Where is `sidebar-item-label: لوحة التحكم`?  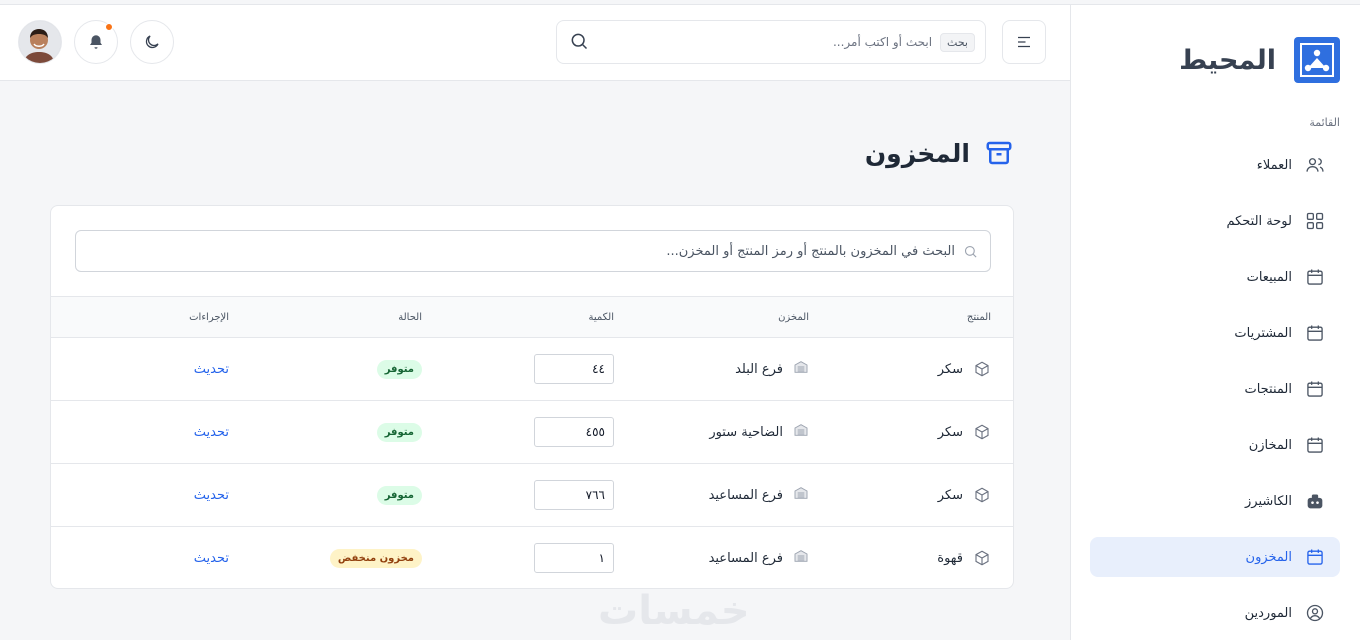
sidebar-item-label: لوحة التحكم is located at coordinates (1259, 221).